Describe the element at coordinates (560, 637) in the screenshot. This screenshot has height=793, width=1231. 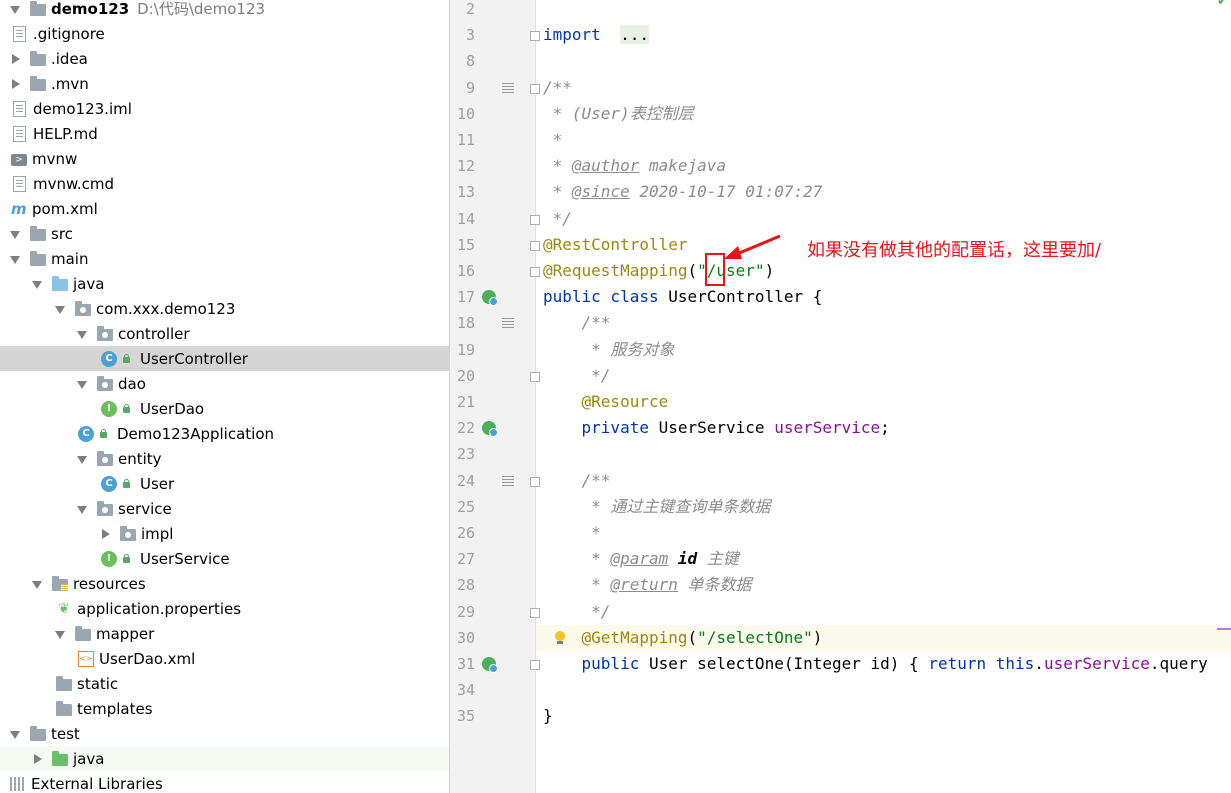
I see `intention-bulb-icon` at that location.